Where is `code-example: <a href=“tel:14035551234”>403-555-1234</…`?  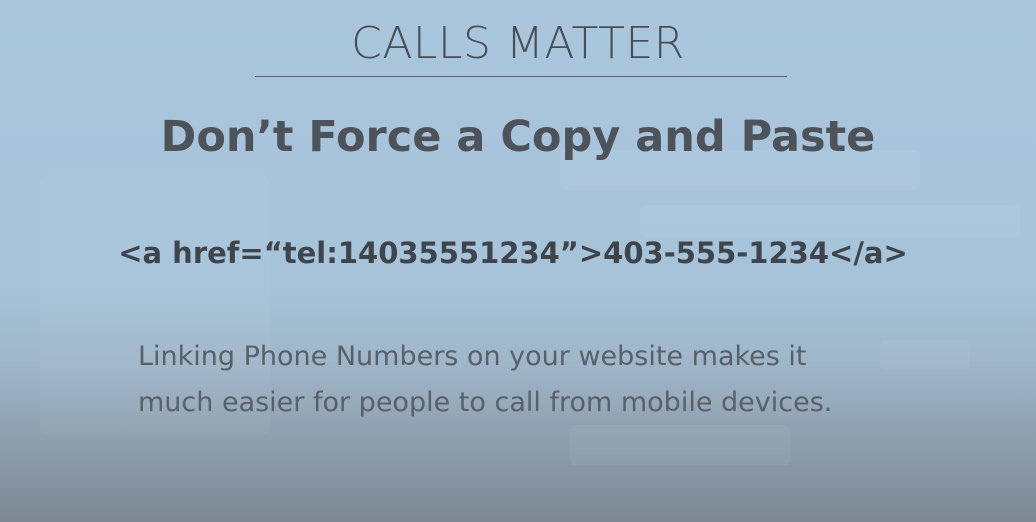 code-example: <a href=“tel:14035551234”>403-555-1234</… is located at coordinates (513, 253).